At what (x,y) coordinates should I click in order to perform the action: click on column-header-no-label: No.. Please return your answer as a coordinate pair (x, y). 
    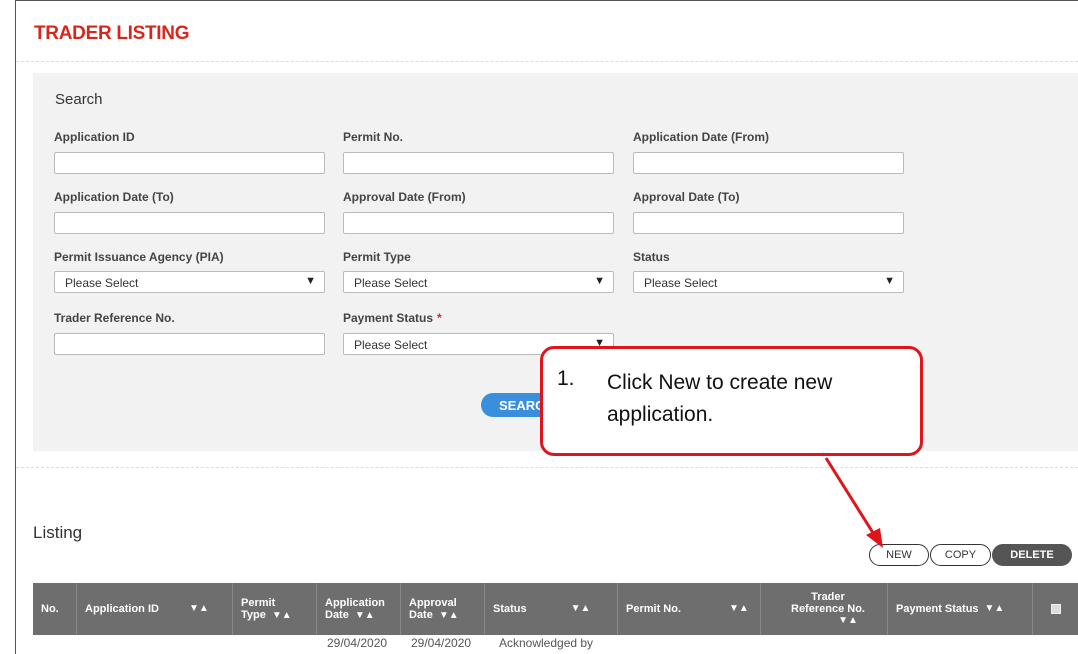
    Looking at the image, I should click on (50, 609).